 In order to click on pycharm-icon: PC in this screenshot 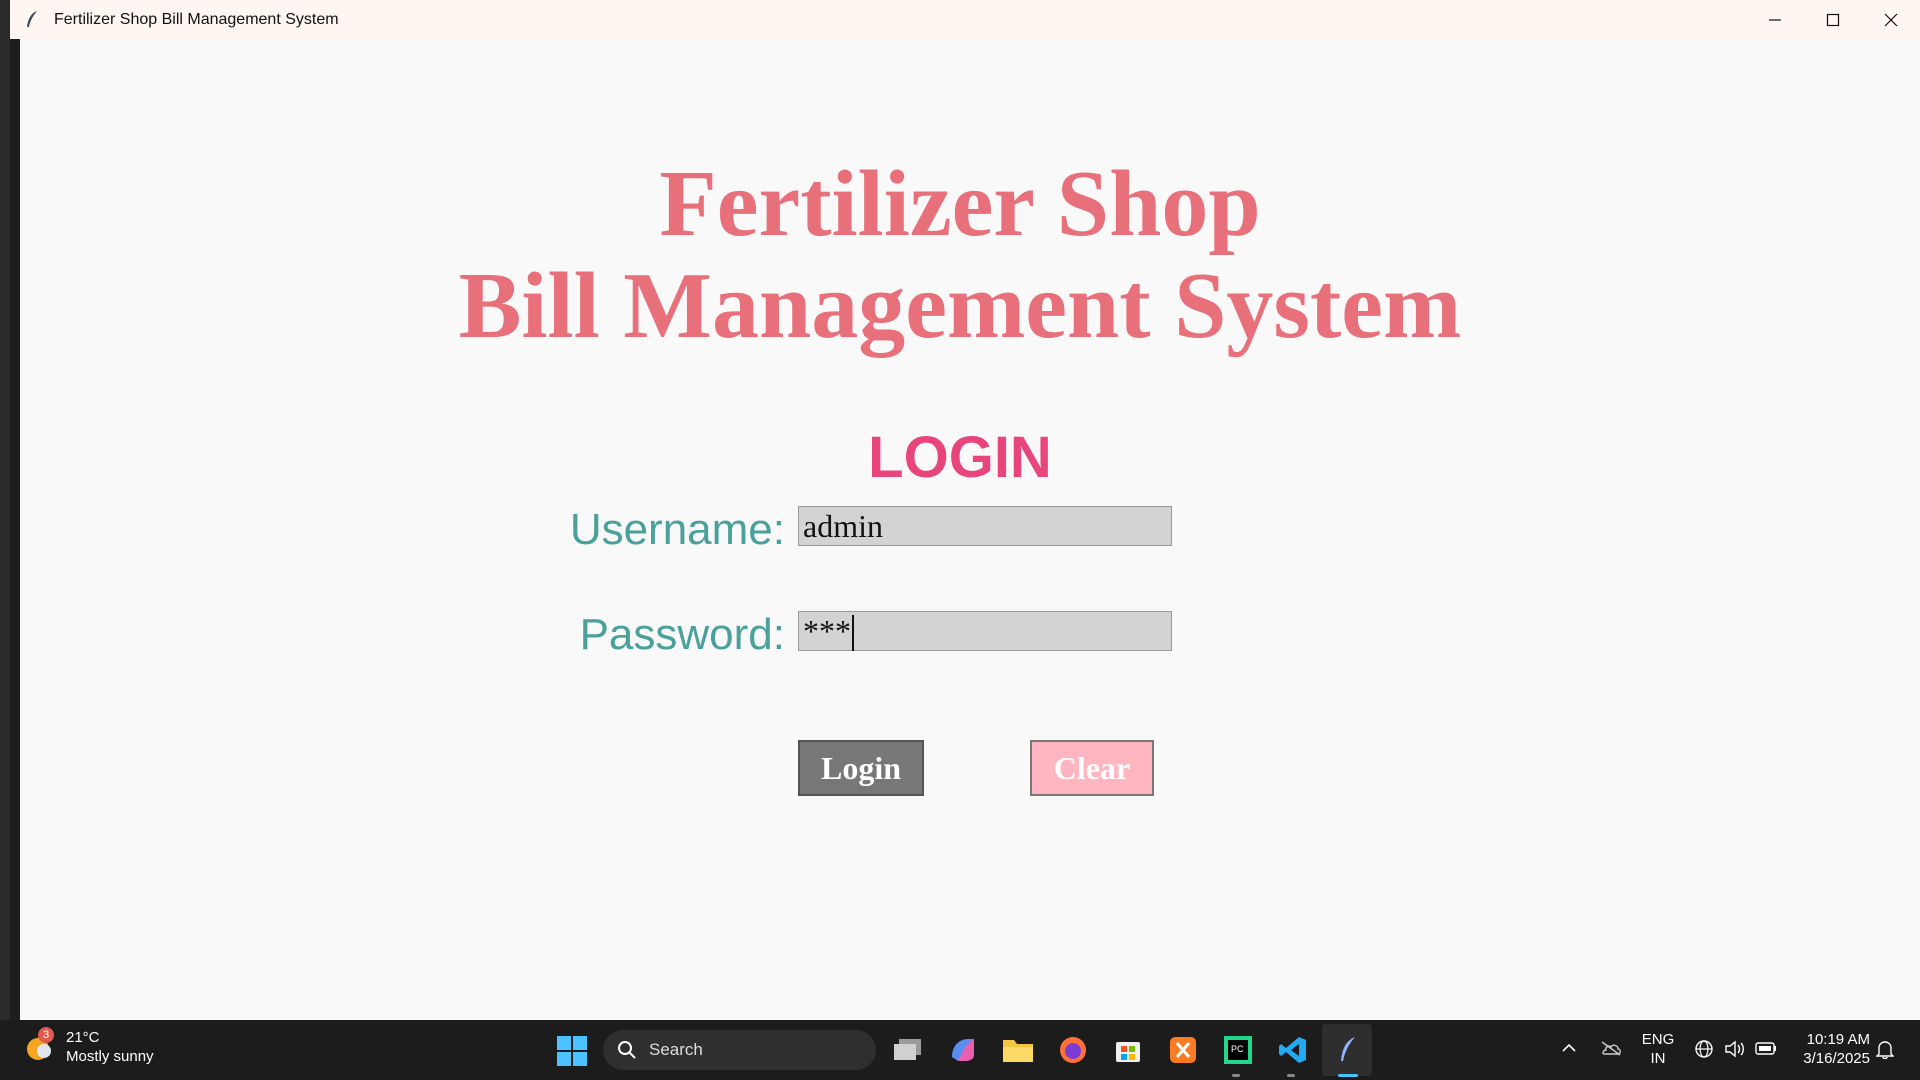, I will do `click(1238, 1050)`.